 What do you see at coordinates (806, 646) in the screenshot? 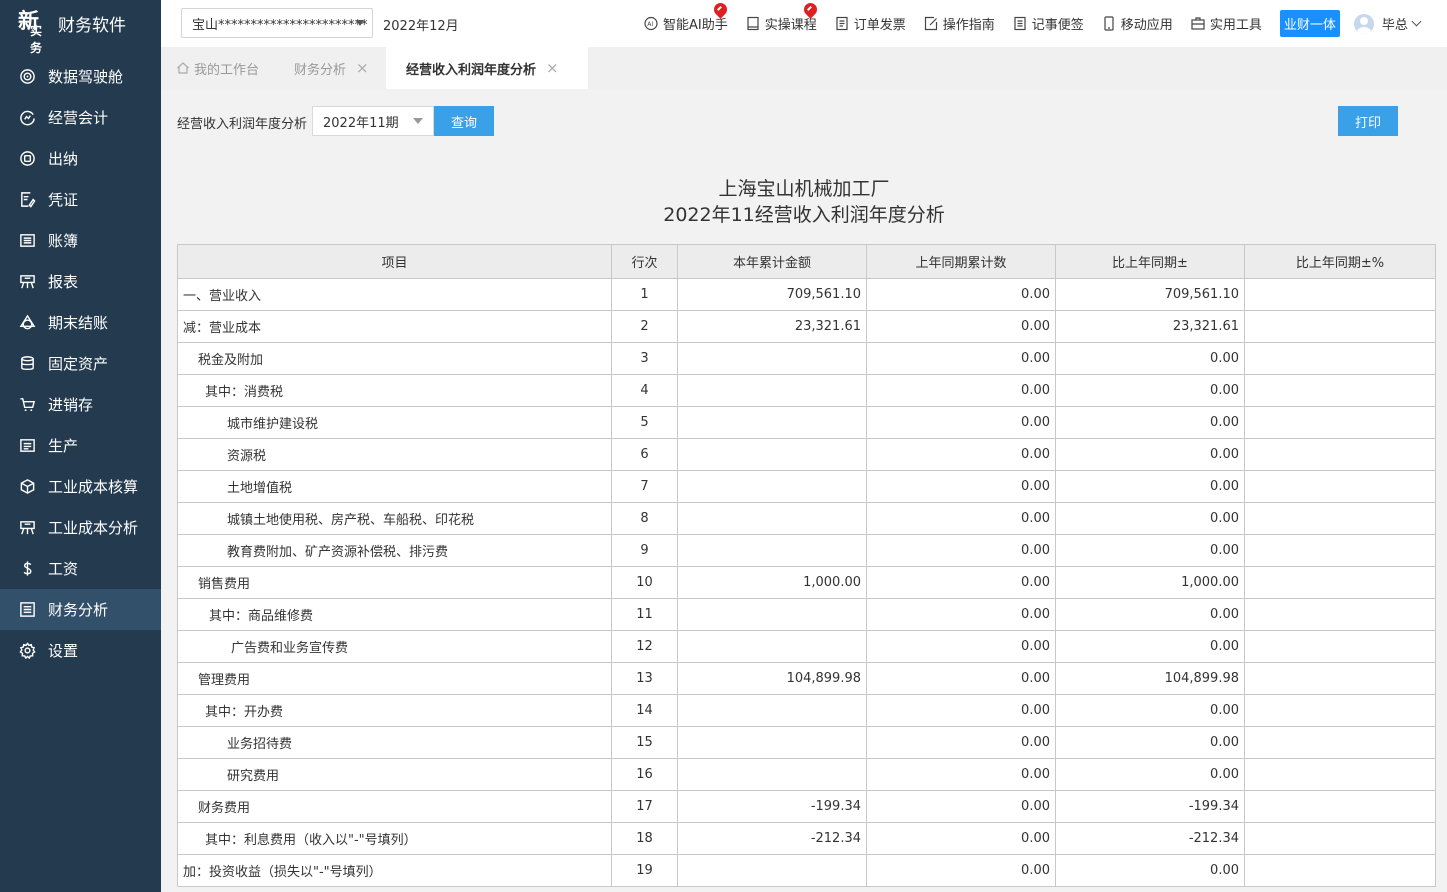
I see `table-row: 广告费和业务宣传费 12 0.00 0.00` at bounding box center [806, 646].